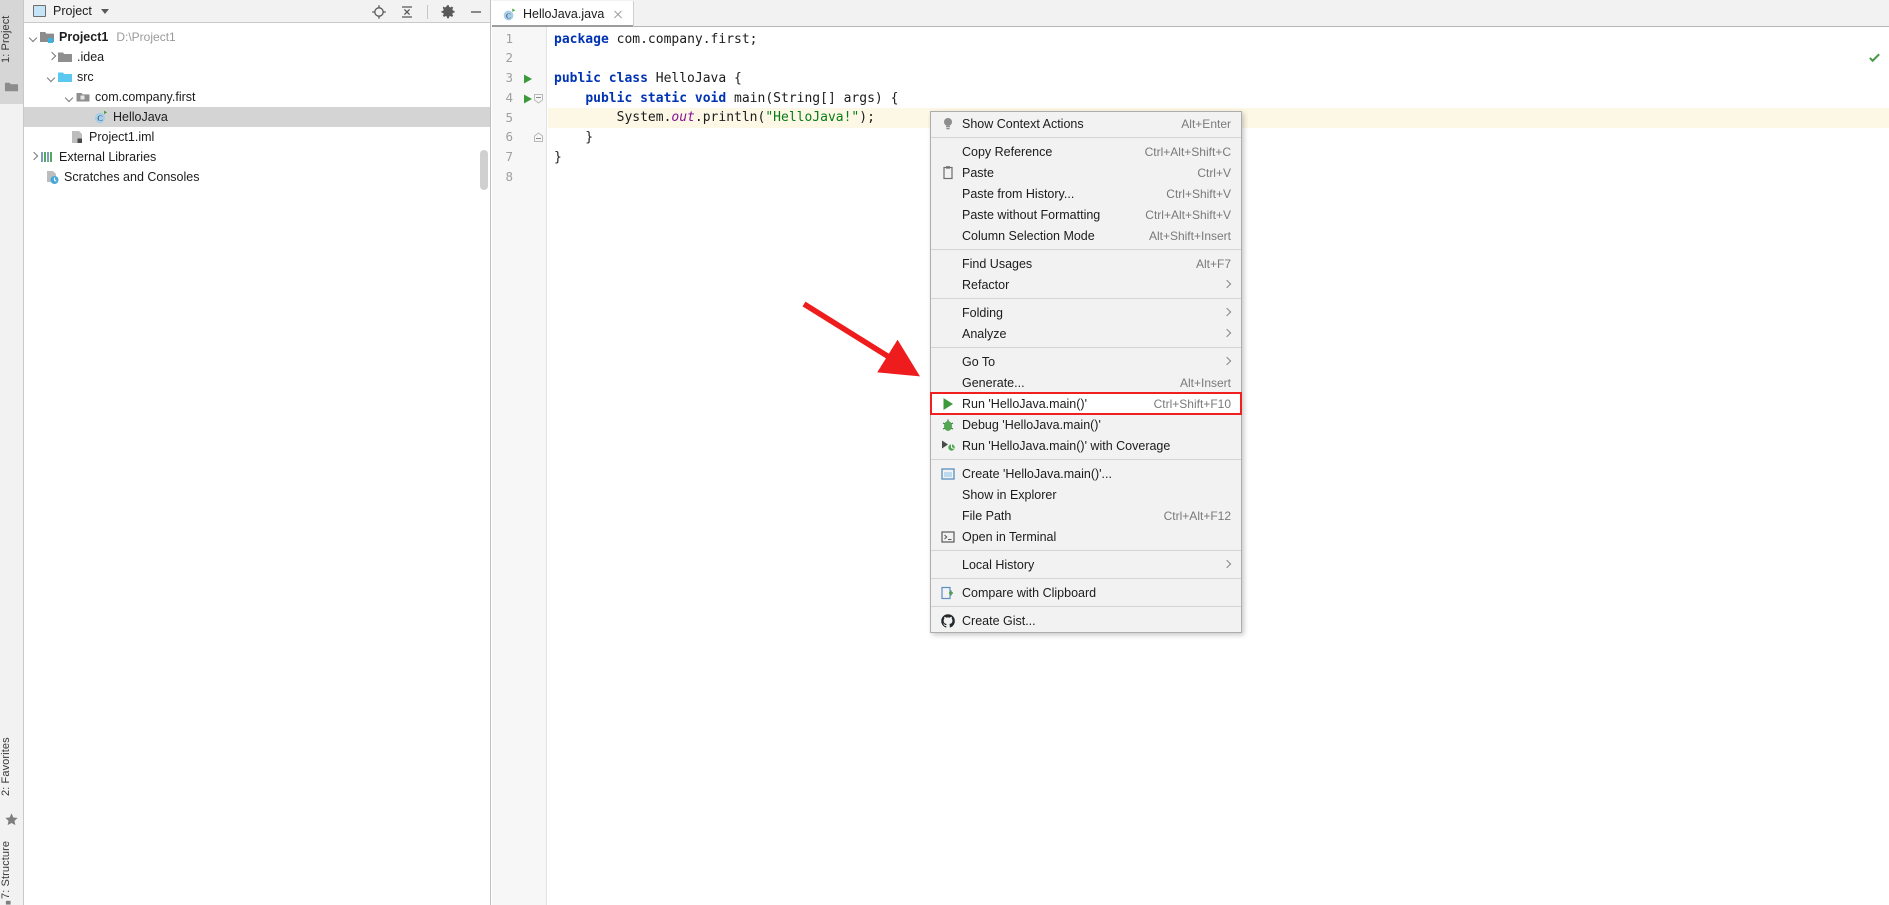 This screenshot has width=1889, height=905. I want to click on project-view-selector: Project, so click(66, 11).